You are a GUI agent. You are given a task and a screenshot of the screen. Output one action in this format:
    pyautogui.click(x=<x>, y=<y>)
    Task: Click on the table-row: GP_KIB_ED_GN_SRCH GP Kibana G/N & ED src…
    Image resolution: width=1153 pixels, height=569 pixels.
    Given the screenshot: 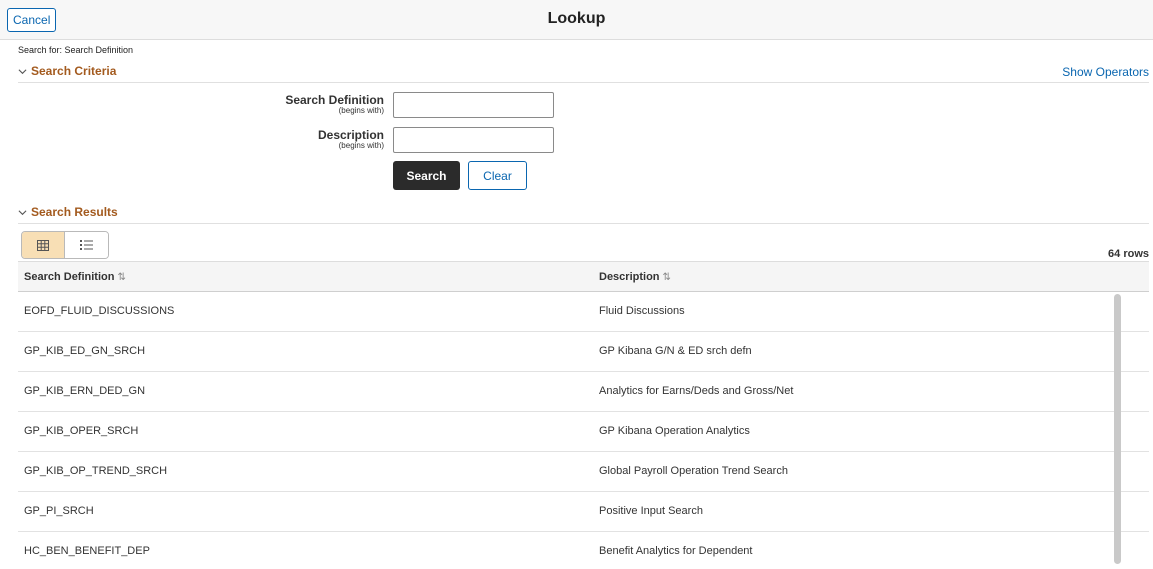 What is the action you would take?
    pyautogui.click(x=583, y=352)
    